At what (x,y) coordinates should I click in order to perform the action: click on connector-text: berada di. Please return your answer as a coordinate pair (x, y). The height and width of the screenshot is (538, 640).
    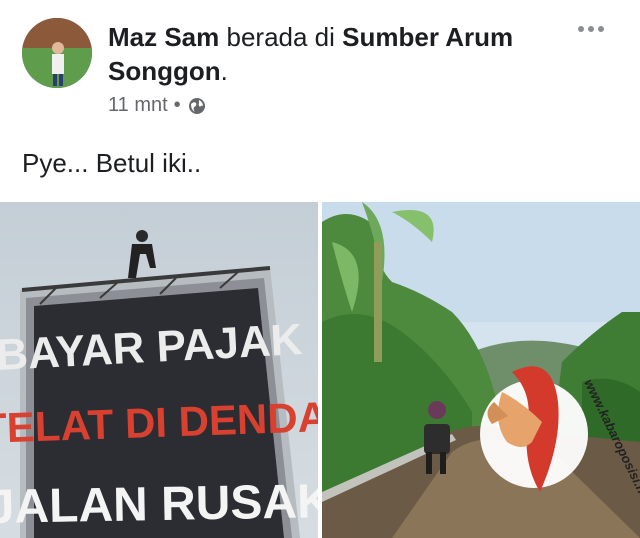
    Looking at the image, I should click on (281, 37).